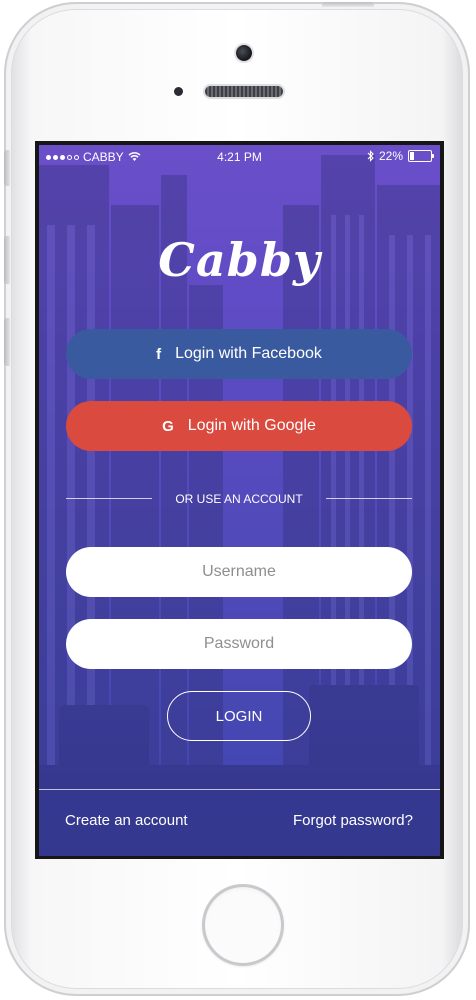 Image resolution: width=476 pixels, height=1000 pixels. Describe the element at coordinates (348, 4) in the screenshot. I see `power-button` at that location.